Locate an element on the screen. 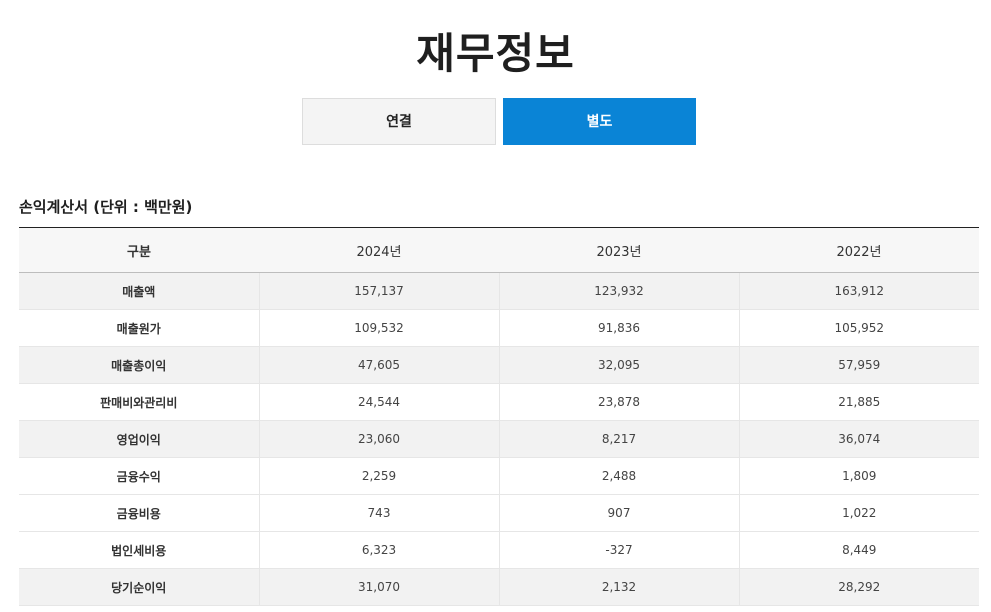  cell-value: 36,074 is located at coordinates (859, 439).